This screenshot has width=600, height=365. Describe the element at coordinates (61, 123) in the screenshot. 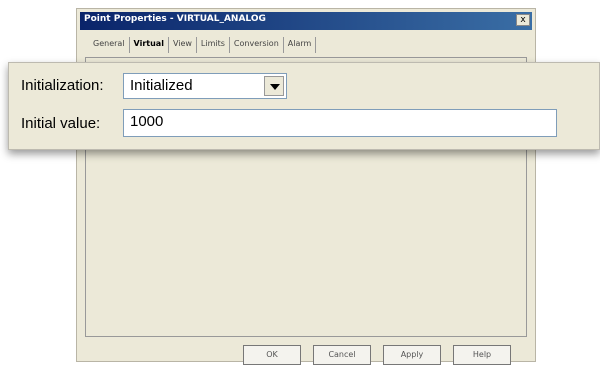

I see `initial-value-label: Initial value:` at that location.